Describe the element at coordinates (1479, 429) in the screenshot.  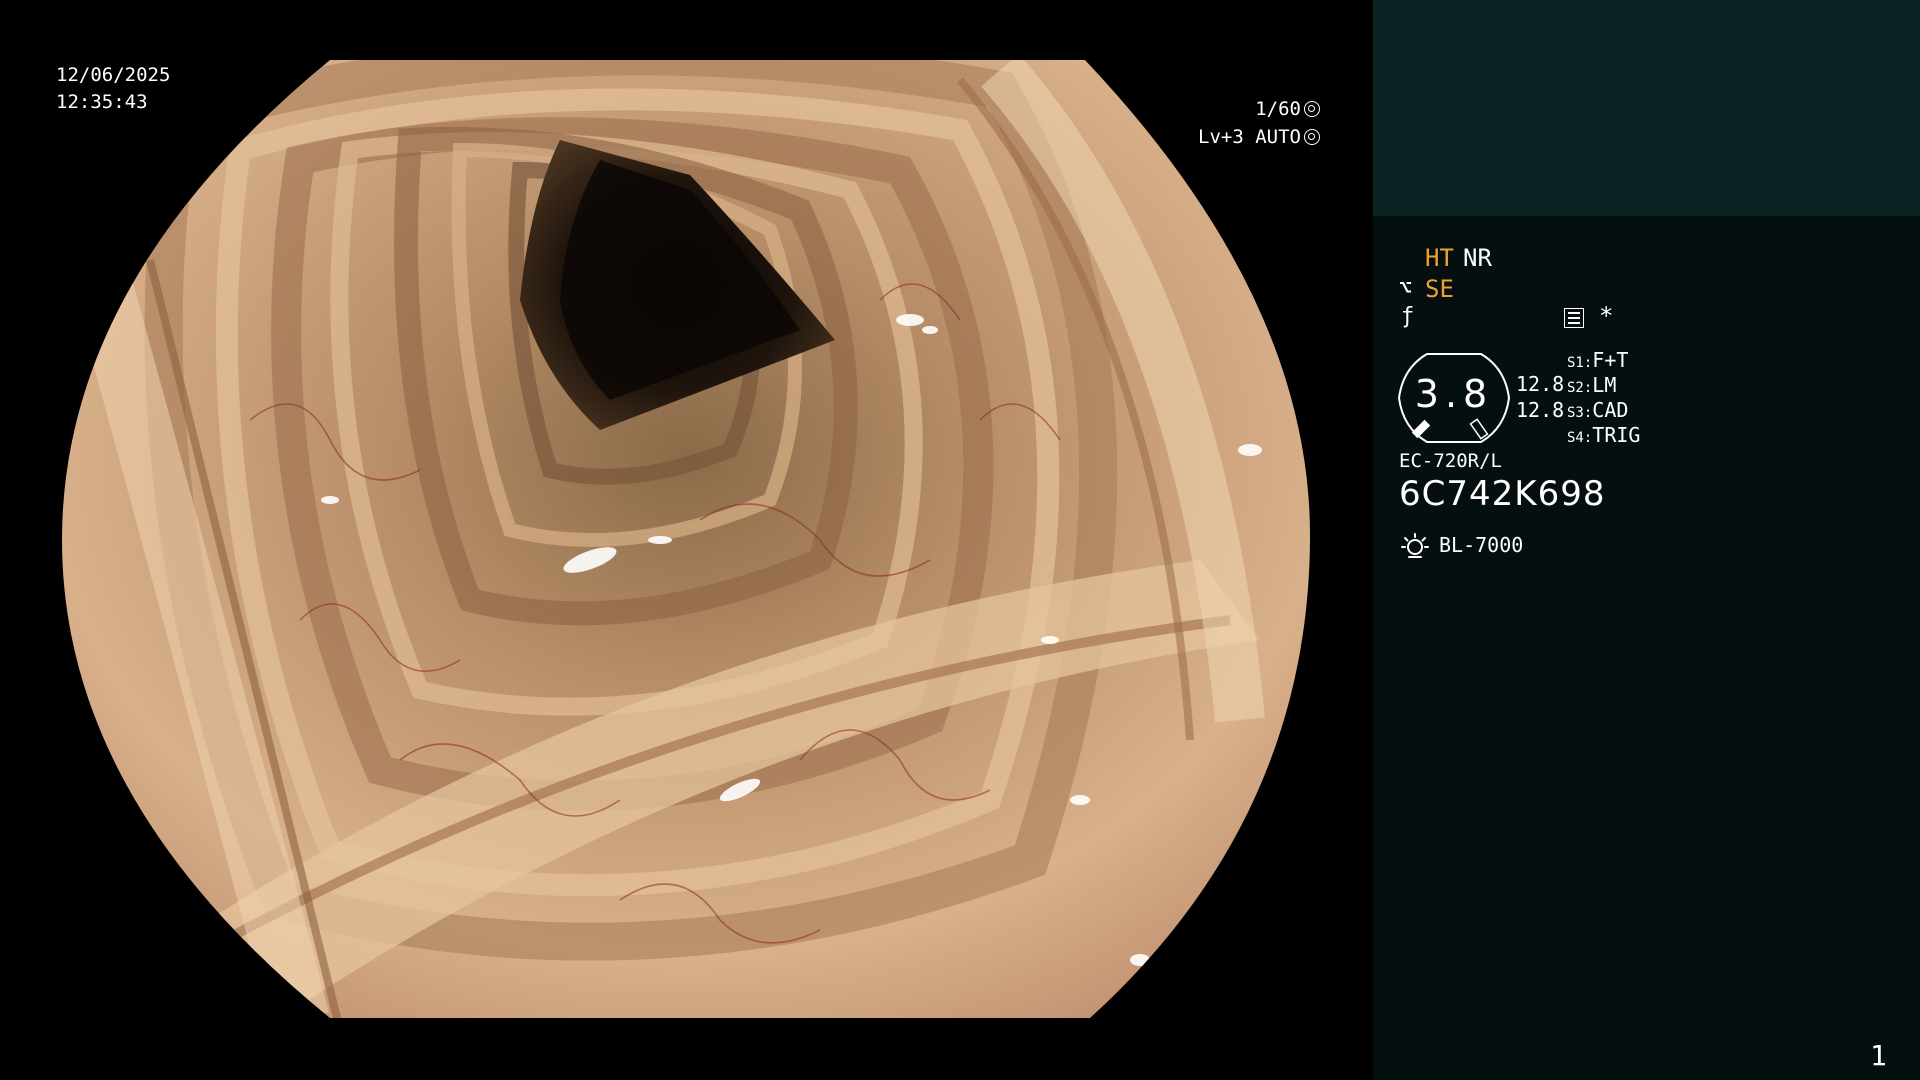
I see `withdraw-marker-icon` at that location.